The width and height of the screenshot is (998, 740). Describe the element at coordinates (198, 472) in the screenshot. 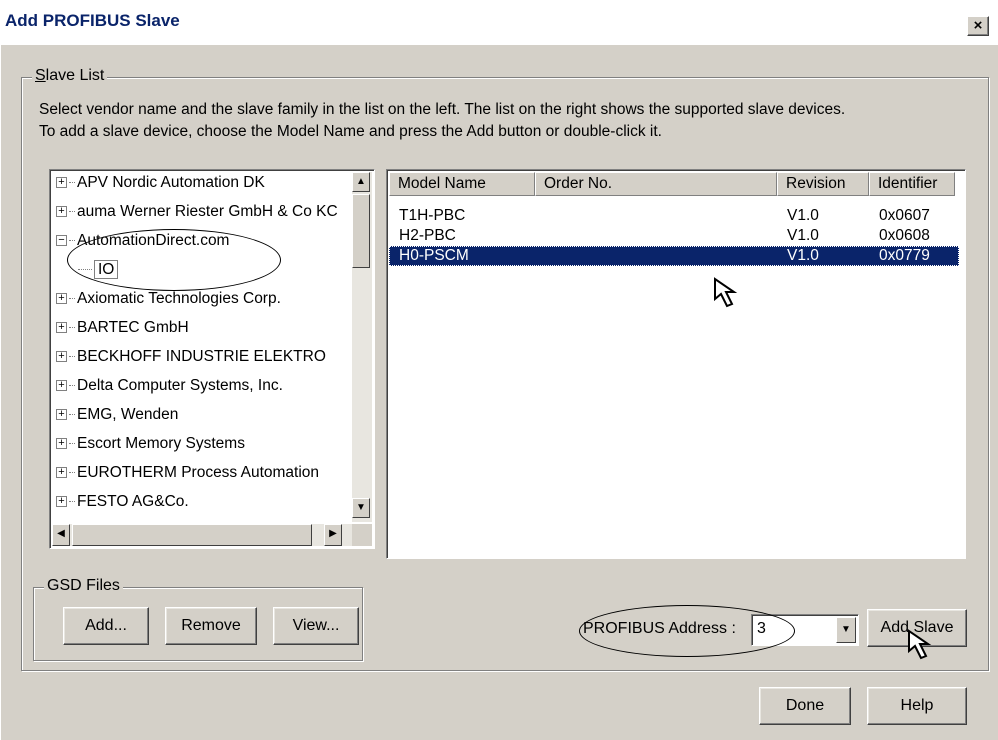

I see `tree-item-label: EUROTHERM Process Automation` at that location.